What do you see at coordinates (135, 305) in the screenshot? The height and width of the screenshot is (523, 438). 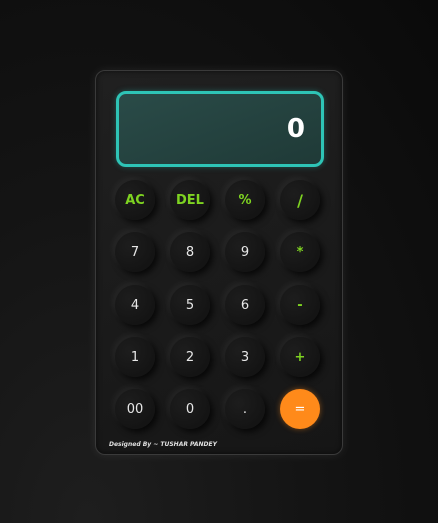 I see `digit-4-button: 4` at bounding box center [135, 305].